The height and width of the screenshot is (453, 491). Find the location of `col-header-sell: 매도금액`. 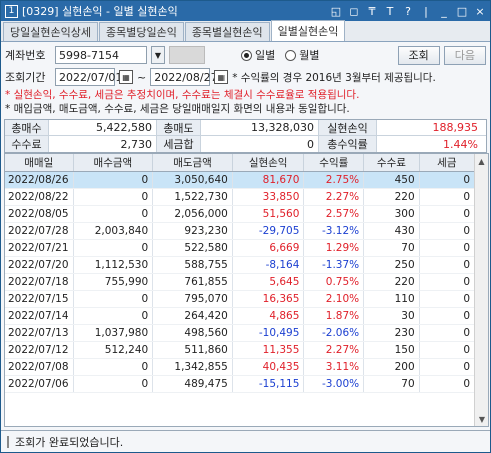

col-header-sell: 매도금액 is located at coordinates (192, 163).